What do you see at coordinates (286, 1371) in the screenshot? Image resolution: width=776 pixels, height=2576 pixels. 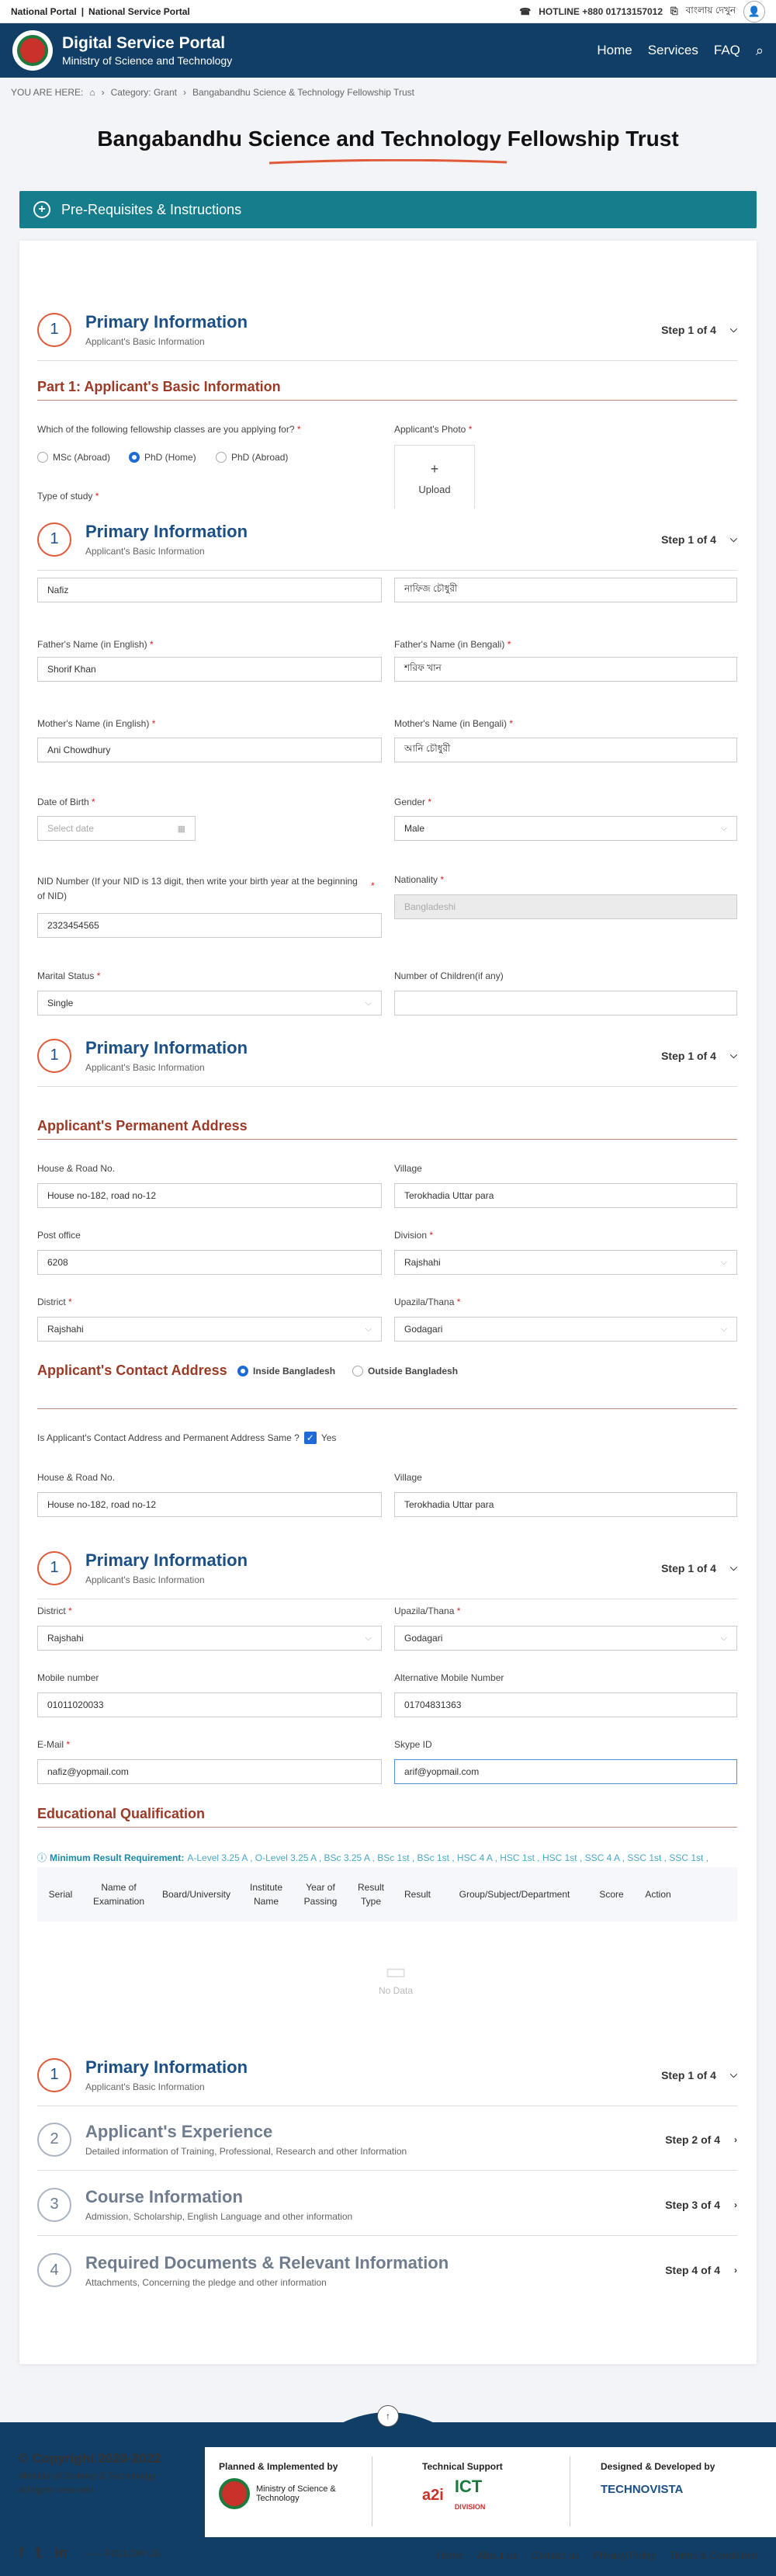 I see `radio-inside-bangladesh: Inside Bangladesh` at bounding box center [286, 1371].